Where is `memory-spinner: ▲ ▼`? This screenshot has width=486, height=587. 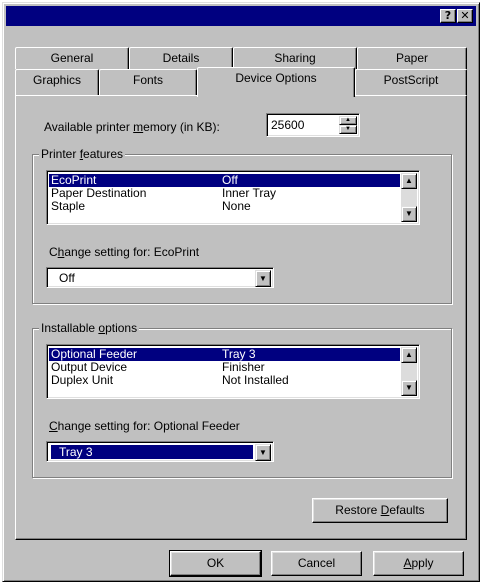
memory-spinner: ▲ ▼ is located at coordinates (313, 125).